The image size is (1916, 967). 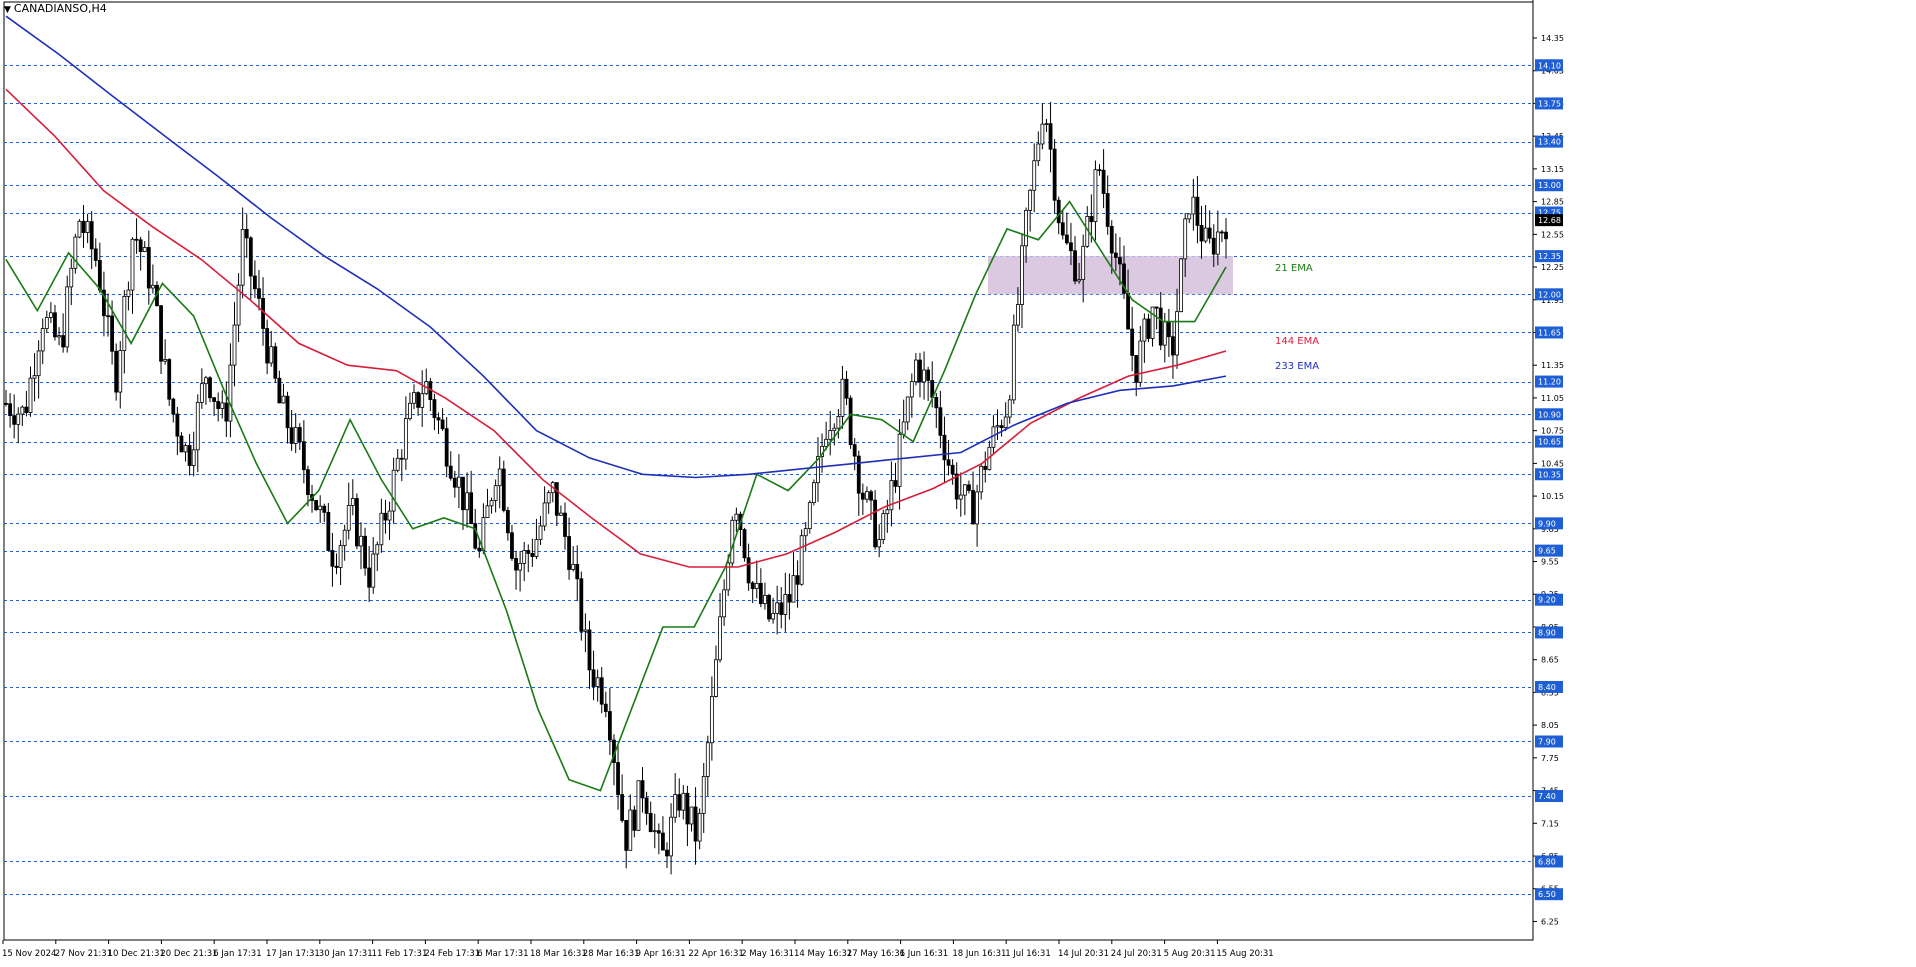 What do you see at coordinates (452, 954) in the screenshot?
I see `time-label: 24 Feb 17:31` at bounding box center [452, 954].